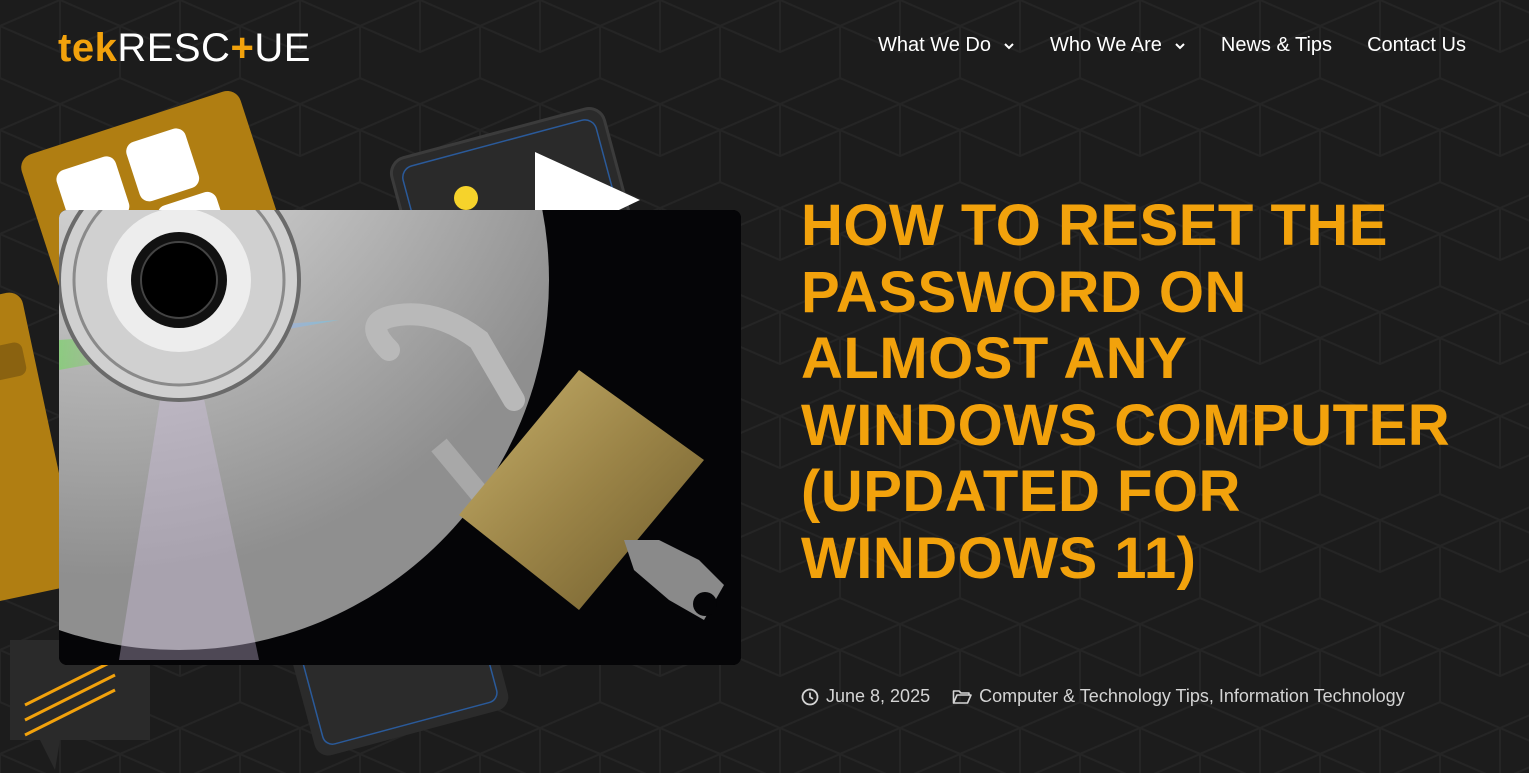 This screenshot has height=773, width=1529. What do you see at coordinates (184, 48) in the screenshot?
I see `tekrescue-logo: tekRESC+UE` at bounding box center [184, 48].